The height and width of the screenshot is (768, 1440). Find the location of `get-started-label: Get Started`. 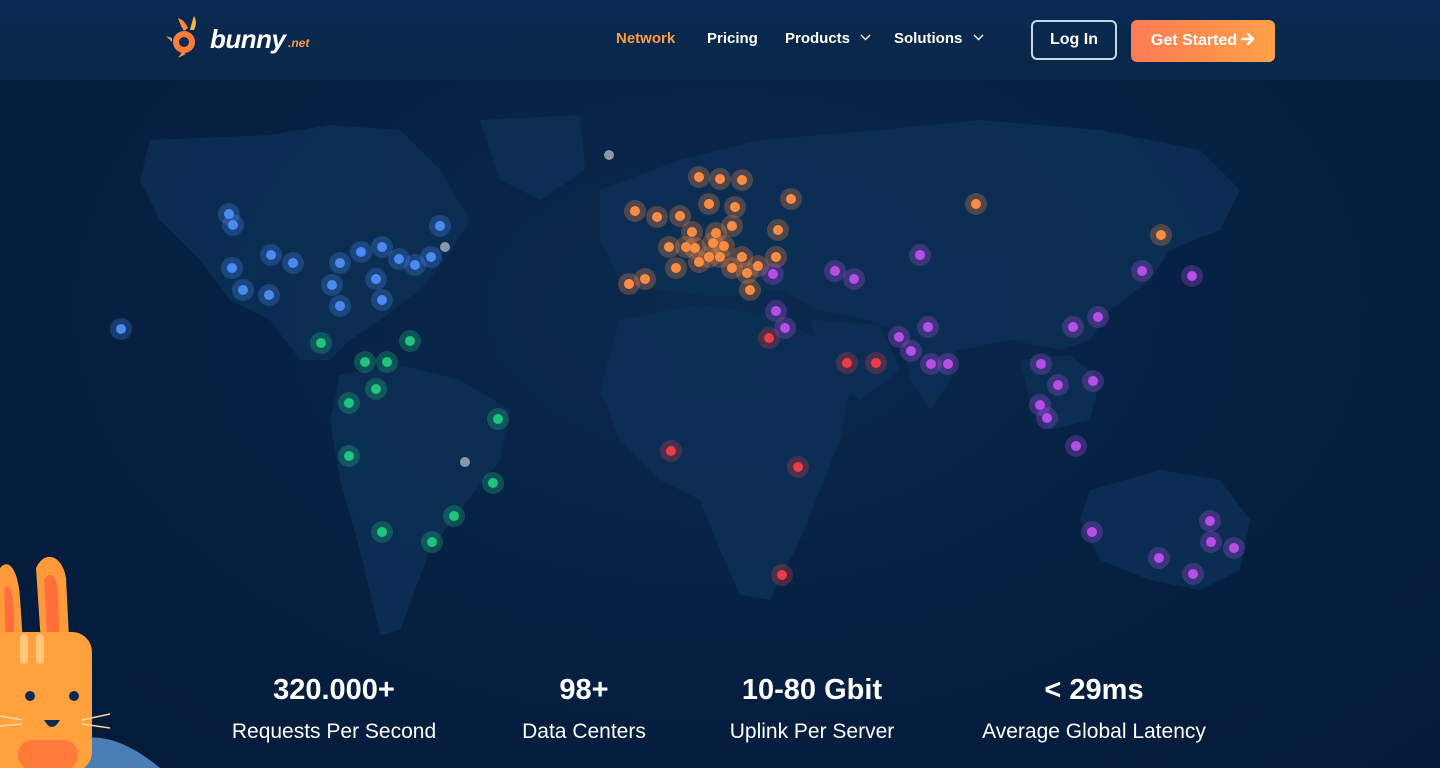

get-started-label: Get Started is located at coordinates (1194, 40).